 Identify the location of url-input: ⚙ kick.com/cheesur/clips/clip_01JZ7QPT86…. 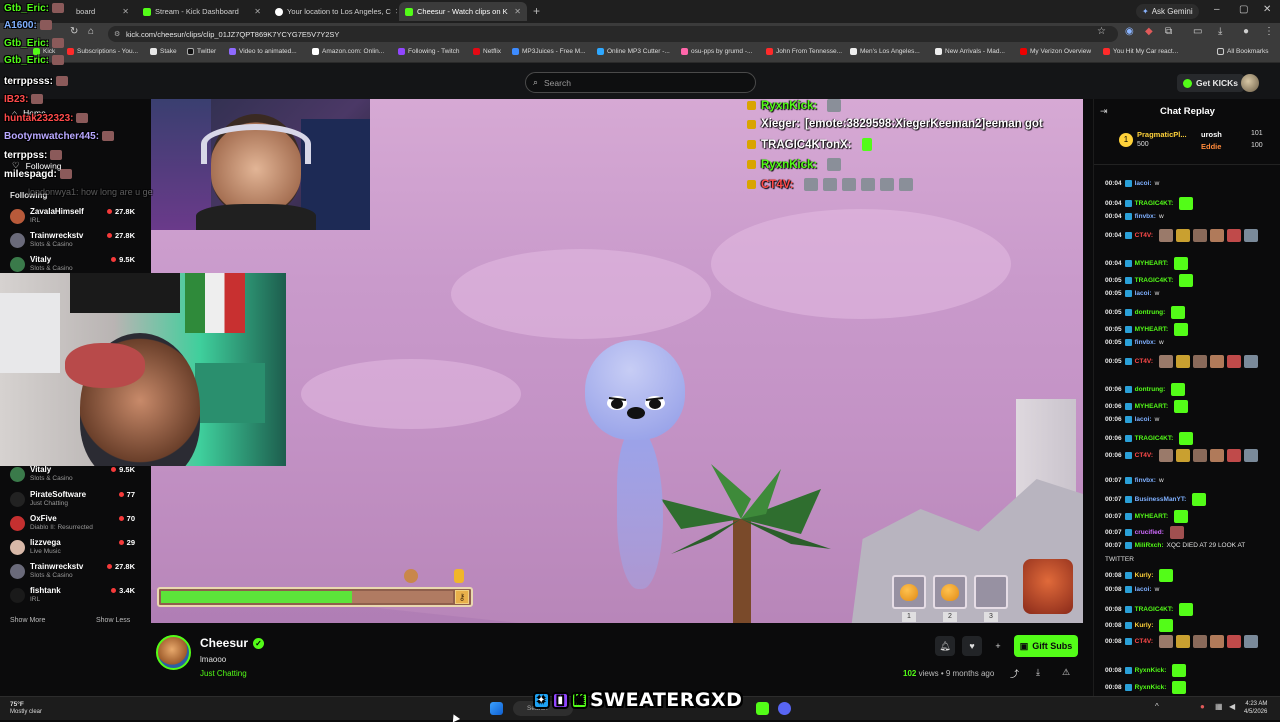
(613, 34).